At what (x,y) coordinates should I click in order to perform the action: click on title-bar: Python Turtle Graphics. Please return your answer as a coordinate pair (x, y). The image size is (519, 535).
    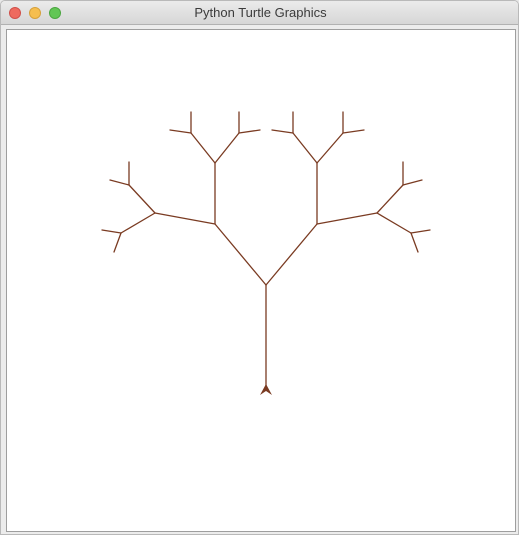
    Looking at the image, I should click on (259, 13).